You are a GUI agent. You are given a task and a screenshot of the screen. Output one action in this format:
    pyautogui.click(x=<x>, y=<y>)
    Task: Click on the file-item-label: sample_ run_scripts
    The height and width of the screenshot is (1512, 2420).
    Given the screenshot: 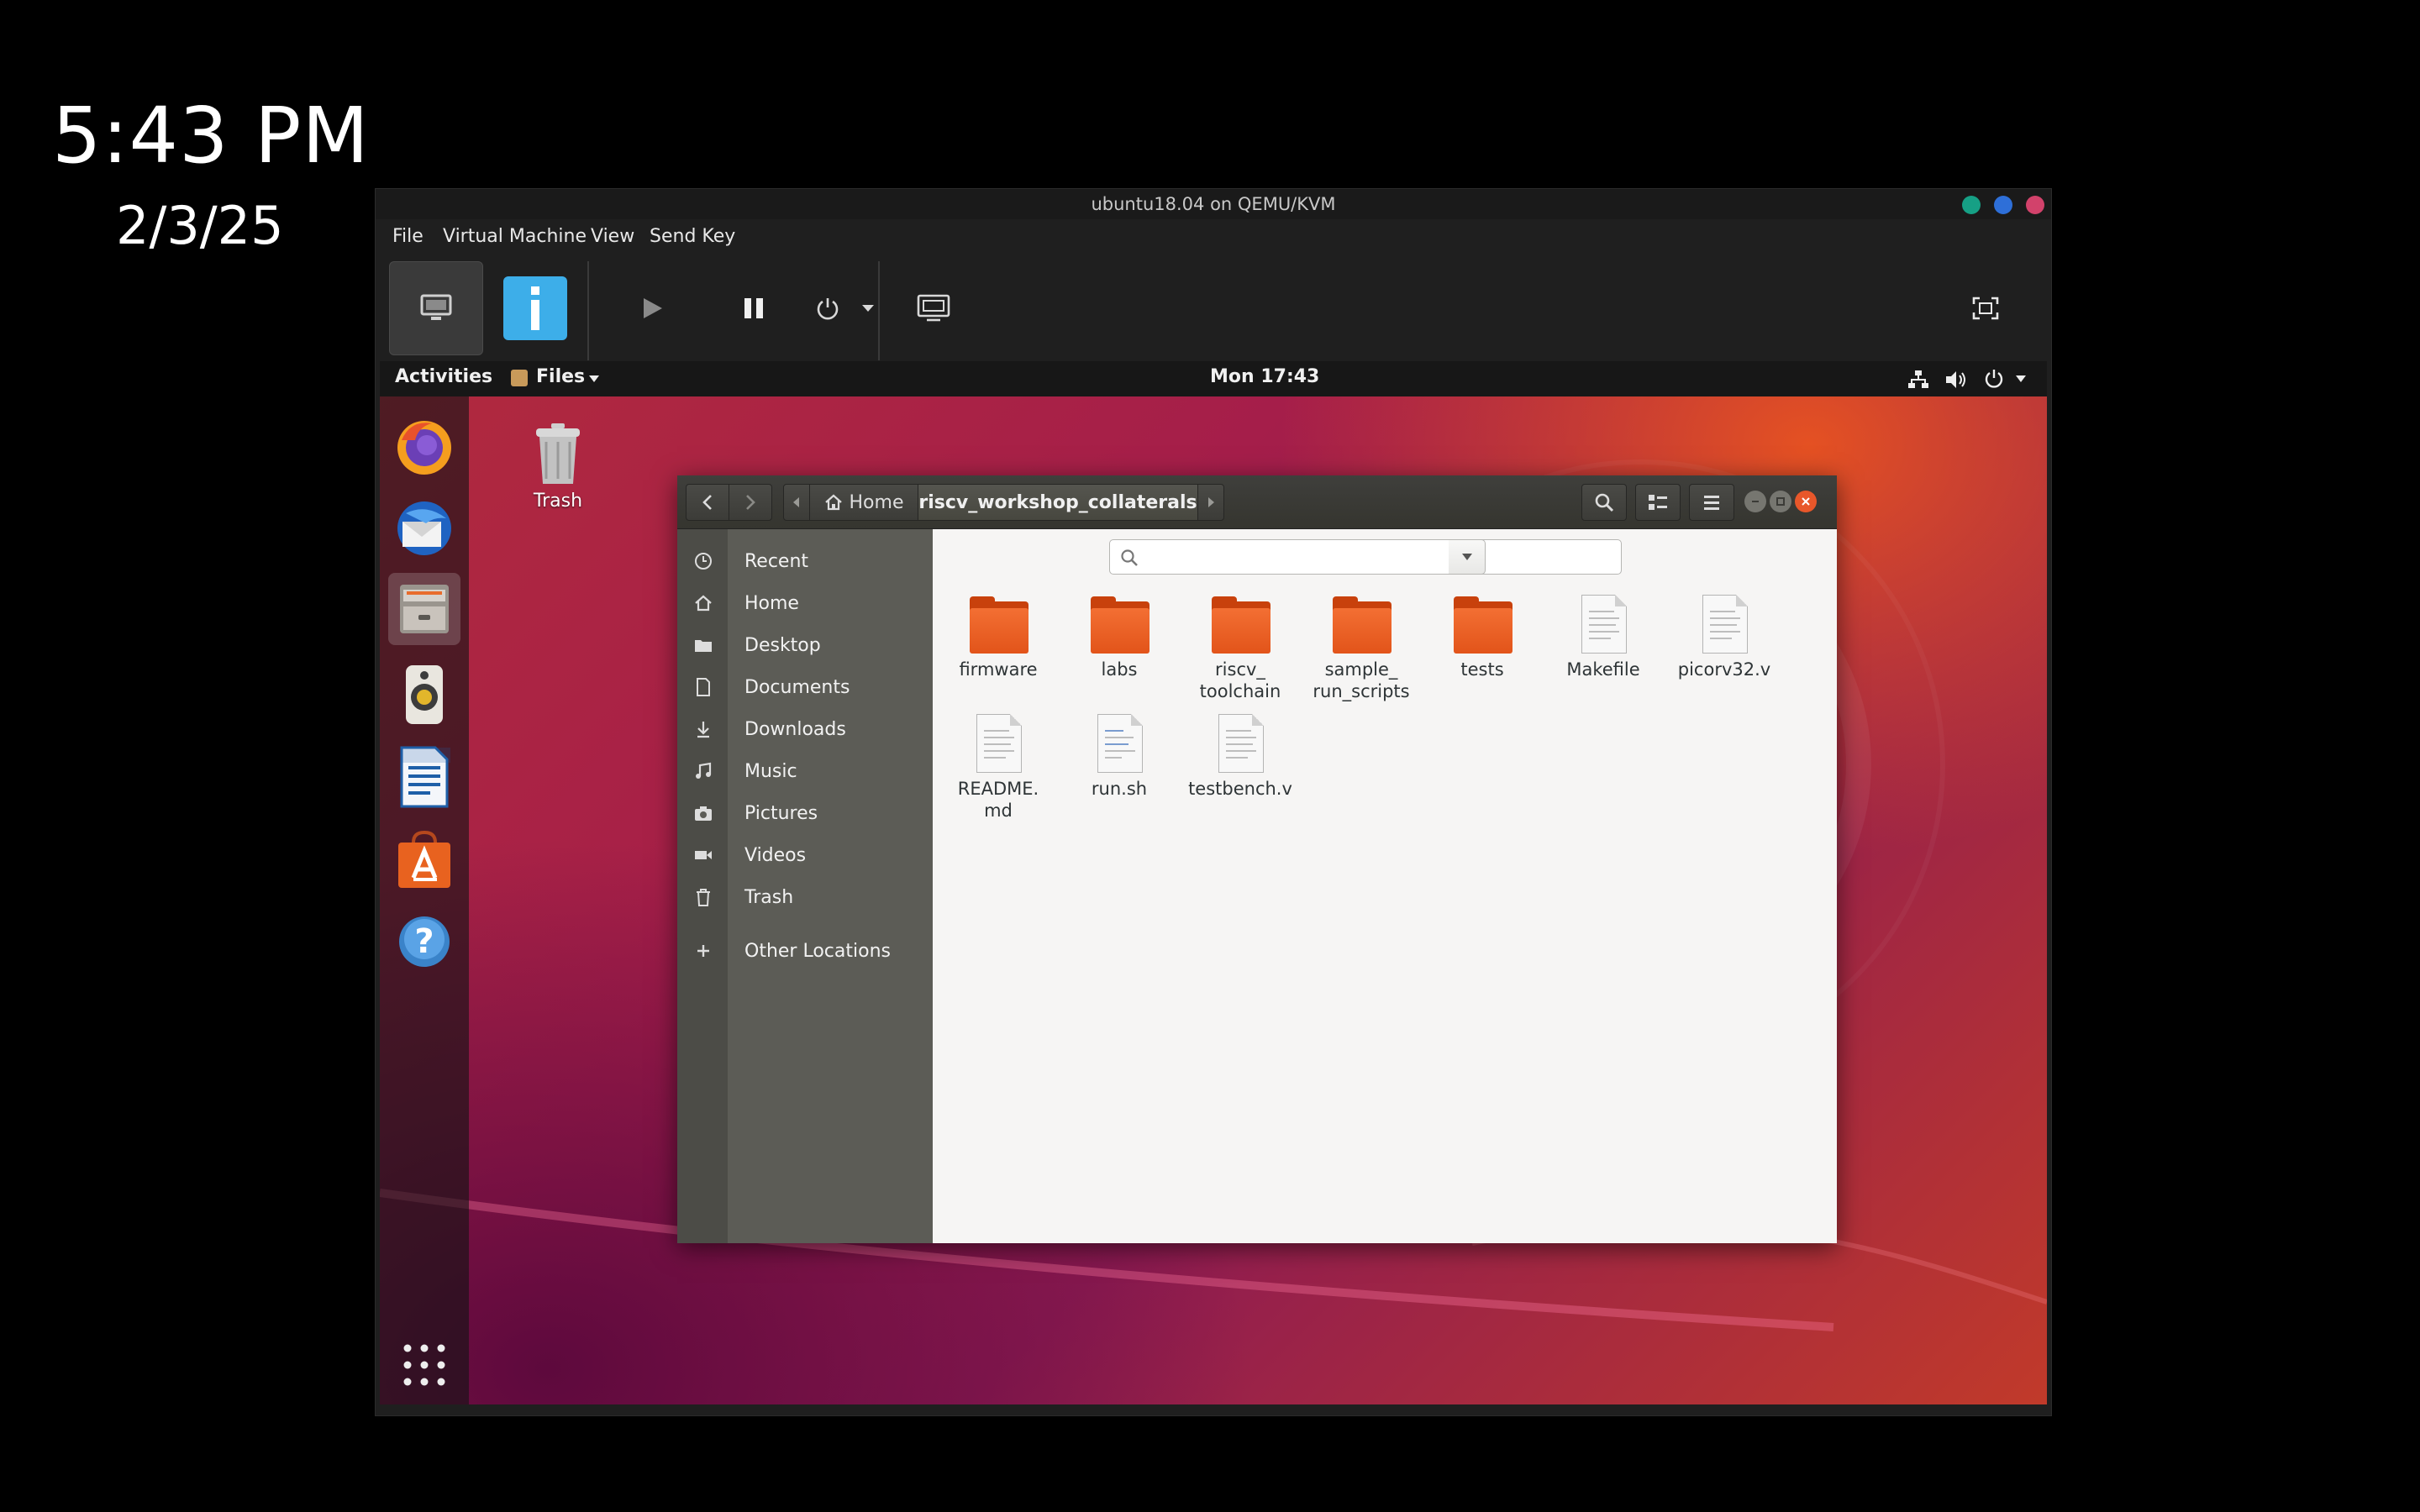 What is the action you would take?
    pyautogui.click(x=1361, y=680)
    